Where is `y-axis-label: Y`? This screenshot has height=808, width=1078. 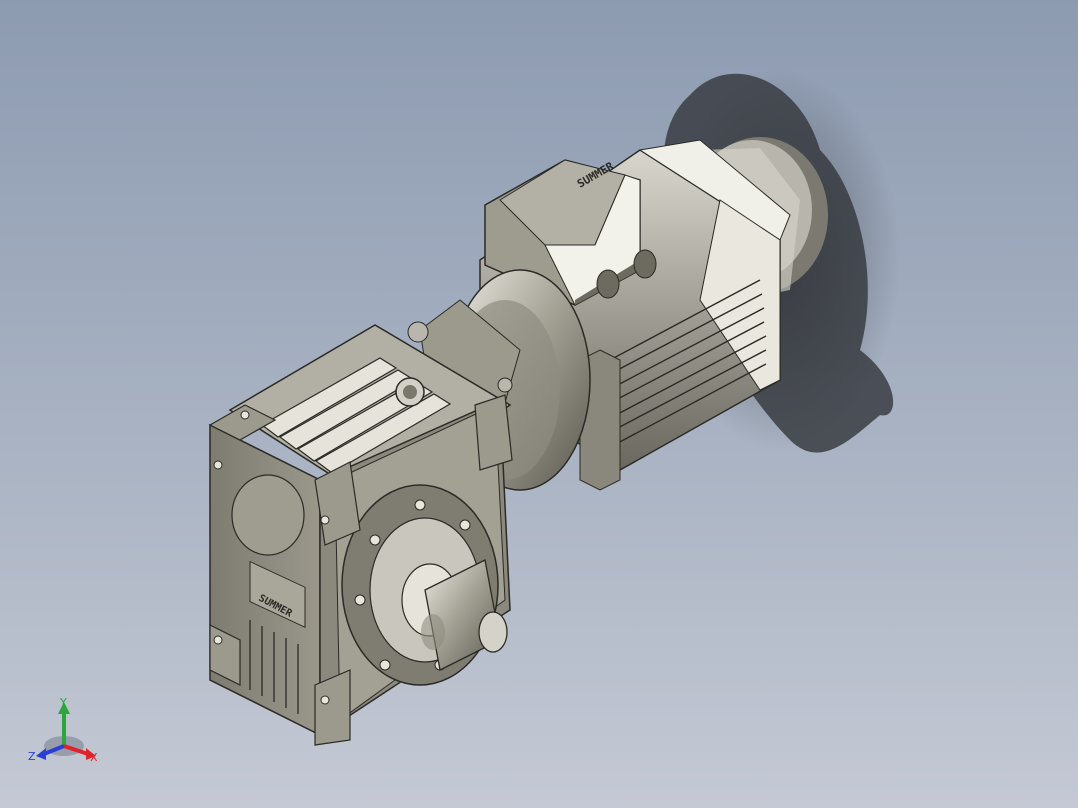
y-axis-label: Y is located at coordinates (63, 702).